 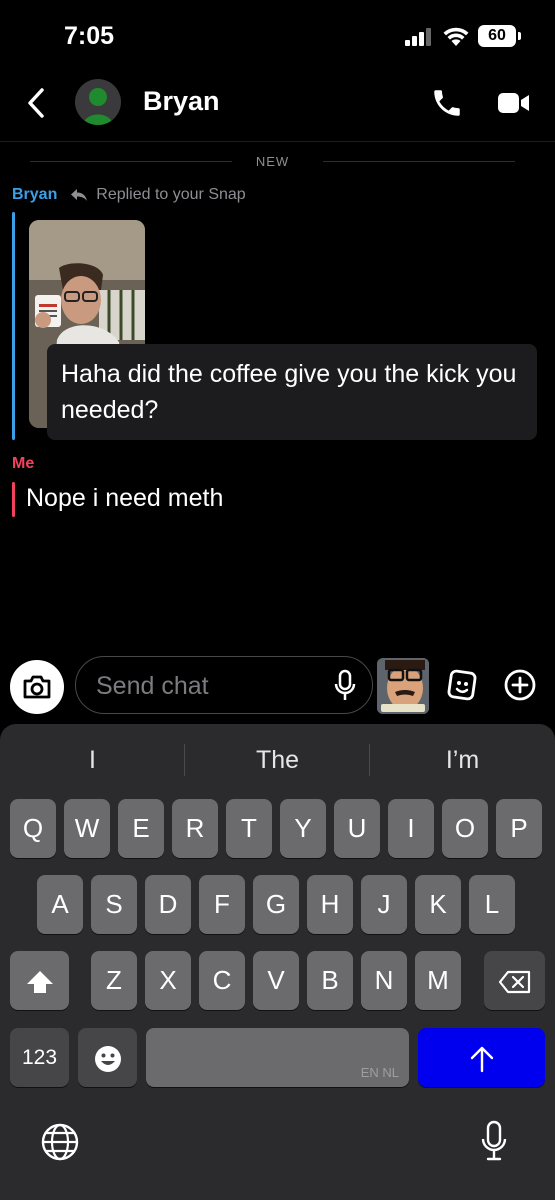 What do you see at coordinates (98, 106) in the screenshot?
I see `default-avatar-icon` at bounding box center [98, 106].